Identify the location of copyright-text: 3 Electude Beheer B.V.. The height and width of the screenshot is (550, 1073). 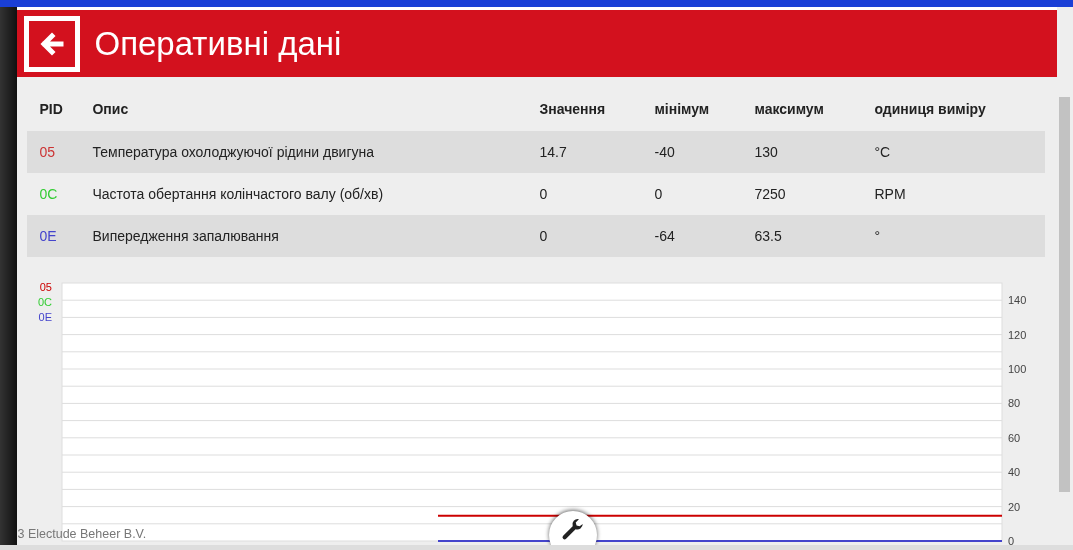
(82, 534).